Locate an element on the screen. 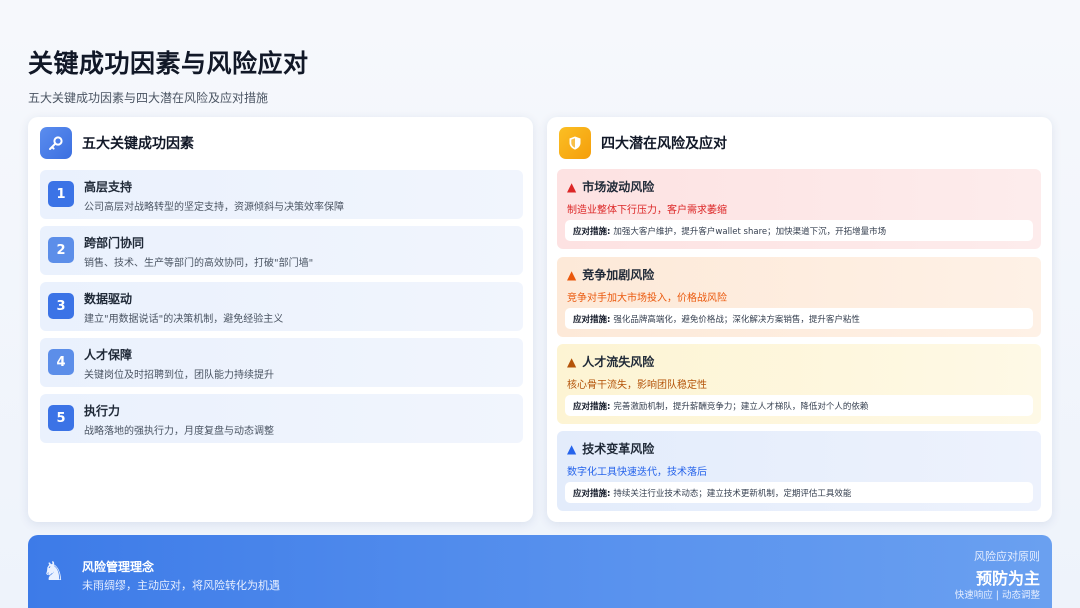  risk-measure: 应对措施: 完善激励机制，提升薪酬竞争力；建立人才梯队，降低对个人的依赖 is located at coordinates (799, 405).